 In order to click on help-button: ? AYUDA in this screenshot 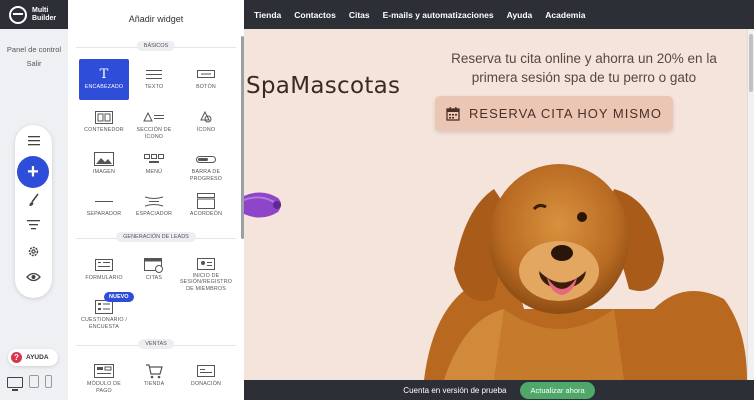, I will do `click(33, 357)`.